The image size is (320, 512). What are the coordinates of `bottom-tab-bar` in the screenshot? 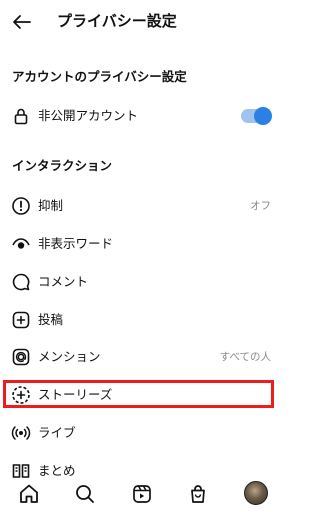 It's located at (142, 495).